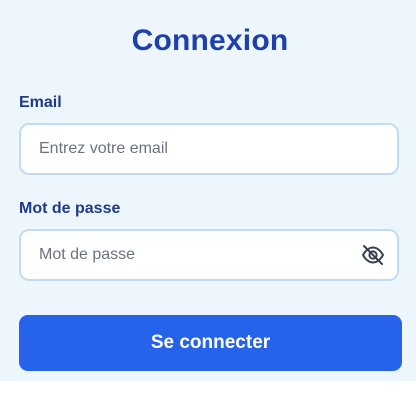 The image size is (416, 416). What do you see at coordinates (210, 40) in the screenshot?
I see `page-title: Connexion` at bounding box center [210, 40].